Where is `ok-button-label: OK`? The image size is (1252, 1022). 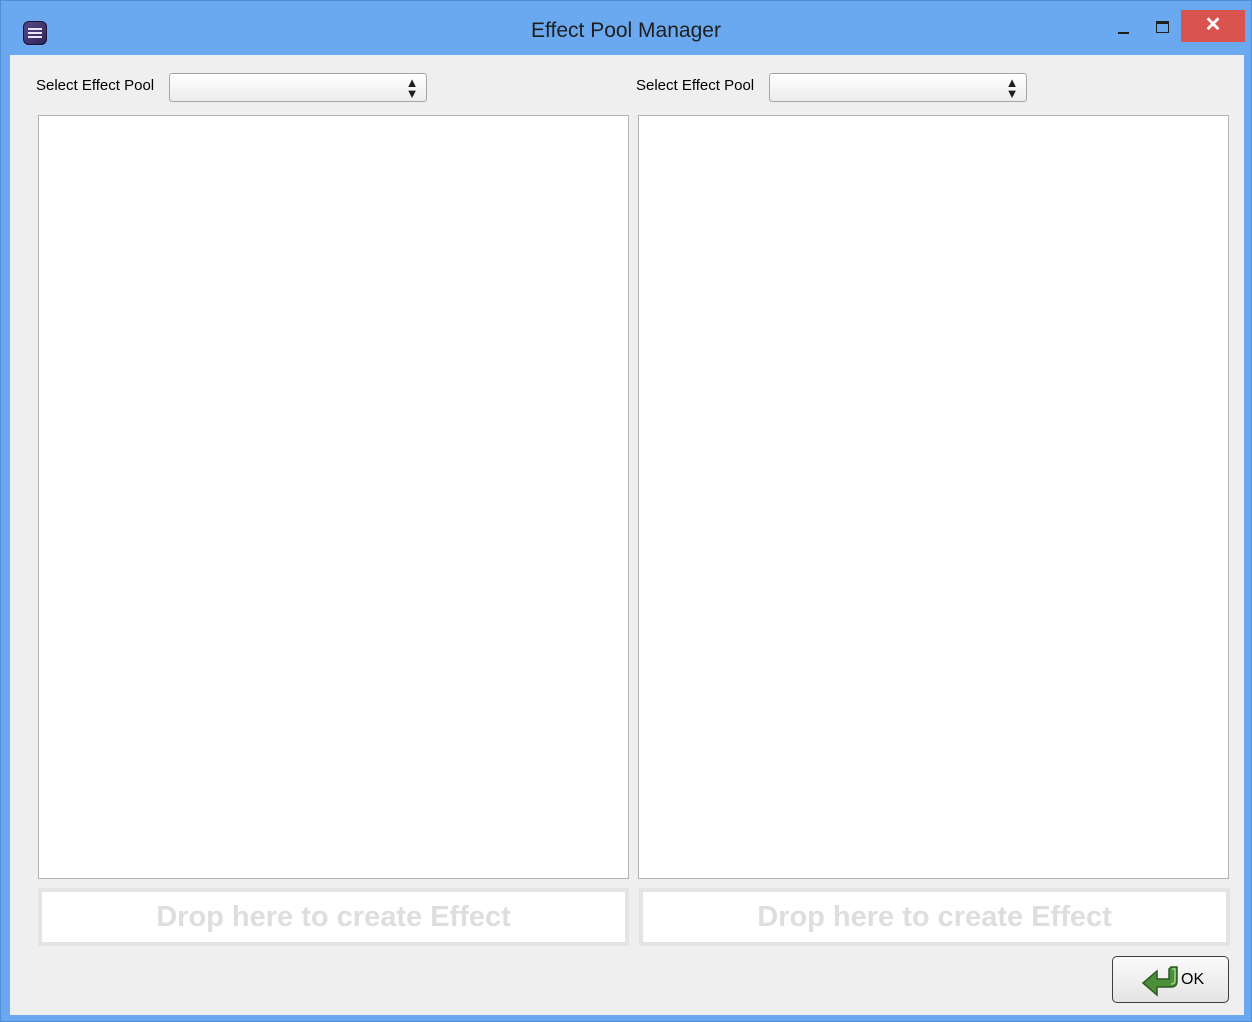
ok-button-label: OK is located at coordinates (1193, 979).